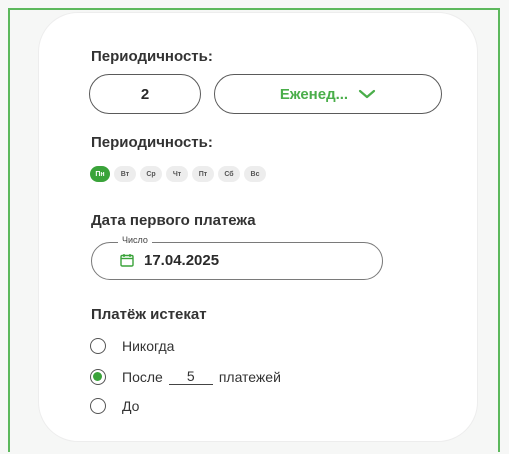 This screenshot has width=509, height=454. I want to click on expiry-option-never: Никогда, so click(132, 346).